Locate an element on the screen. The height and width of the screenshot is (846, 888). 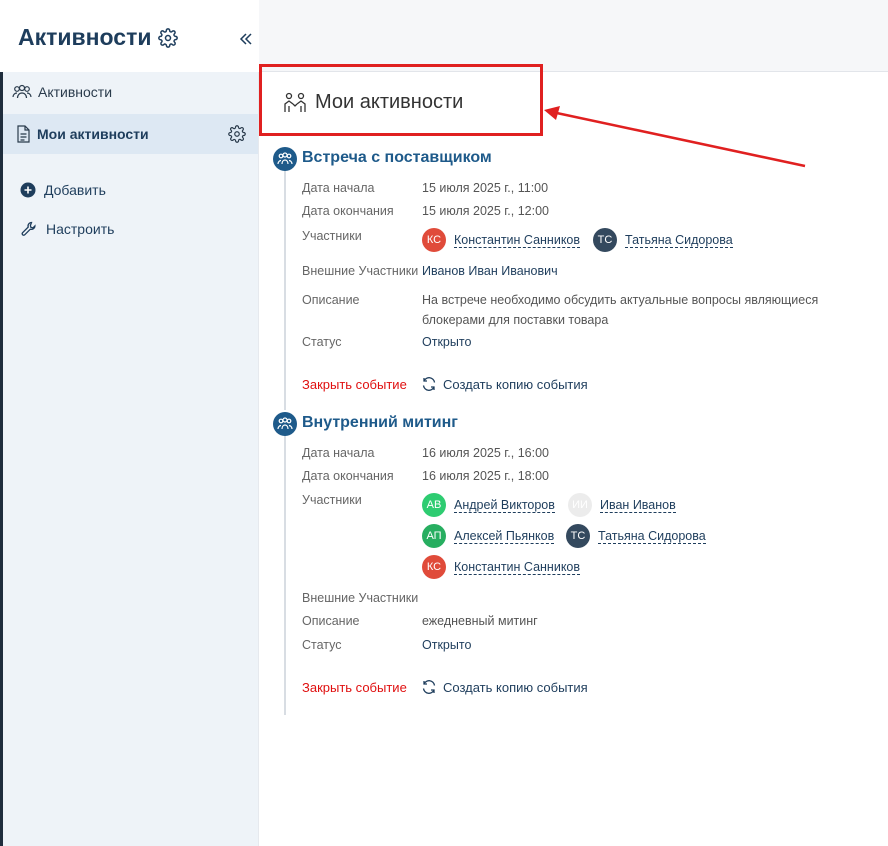
participant: АП Алексей Пьянков is located at coordinates (488, 536).